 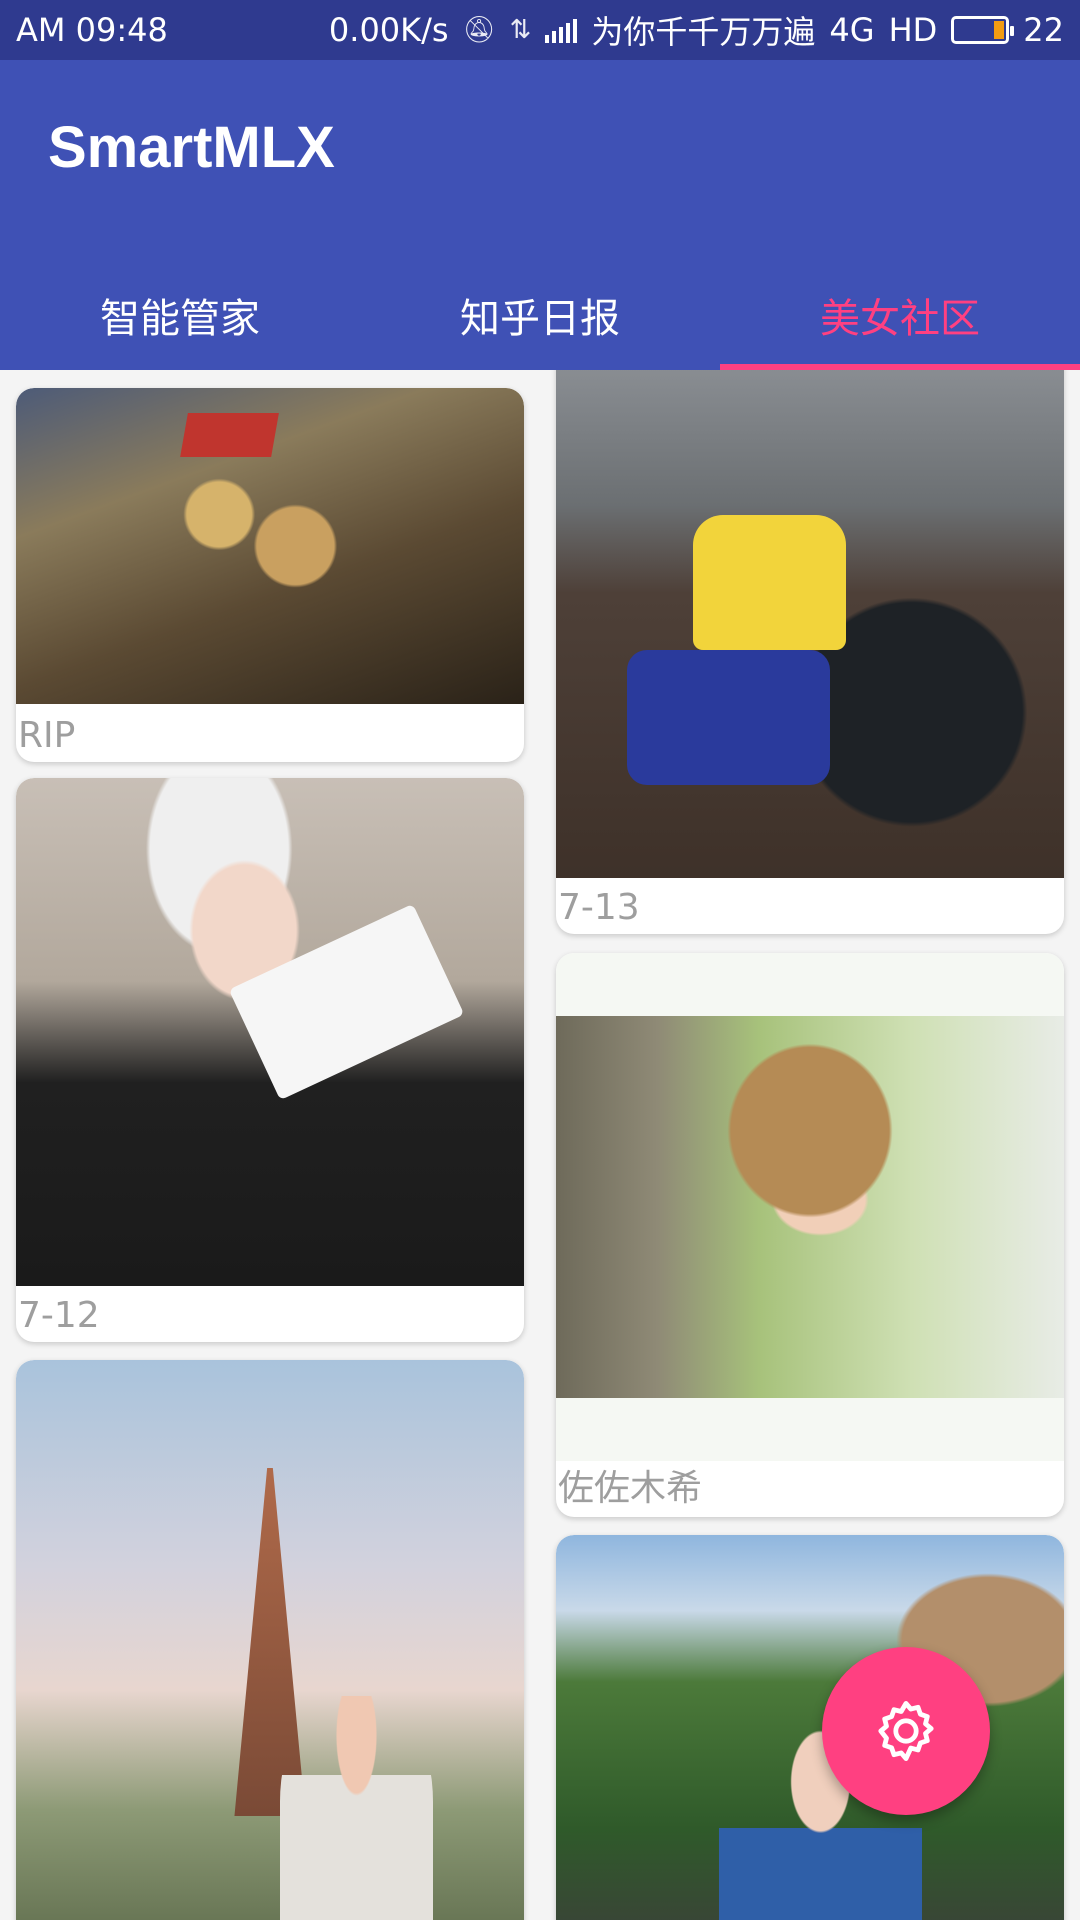 I want to click on network-speed: 0.00K/s, so click(x=388, y=30).